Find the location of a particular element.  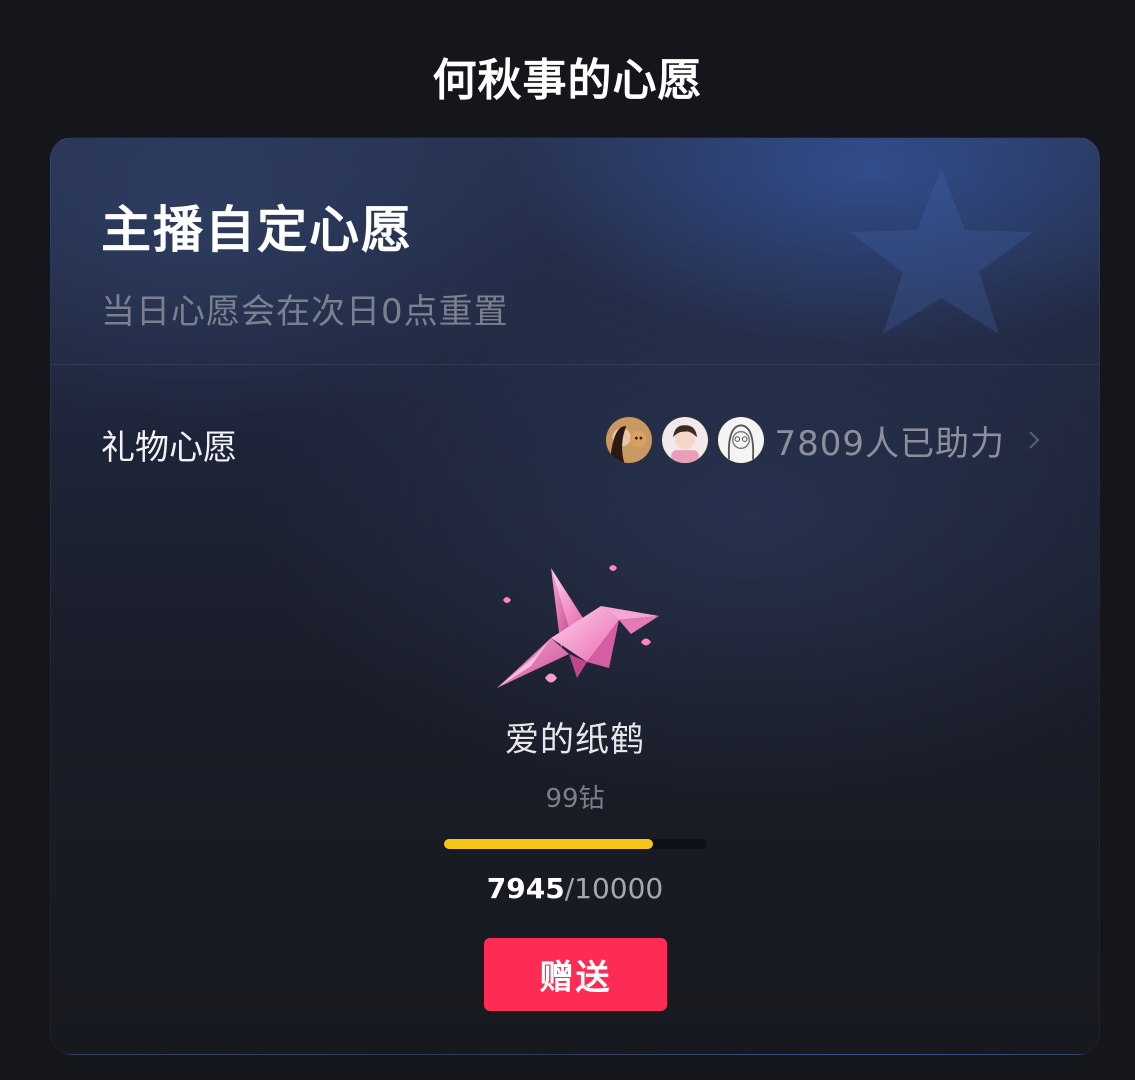

progress-count: 7945/10000 is located at coordinates (575, 888).